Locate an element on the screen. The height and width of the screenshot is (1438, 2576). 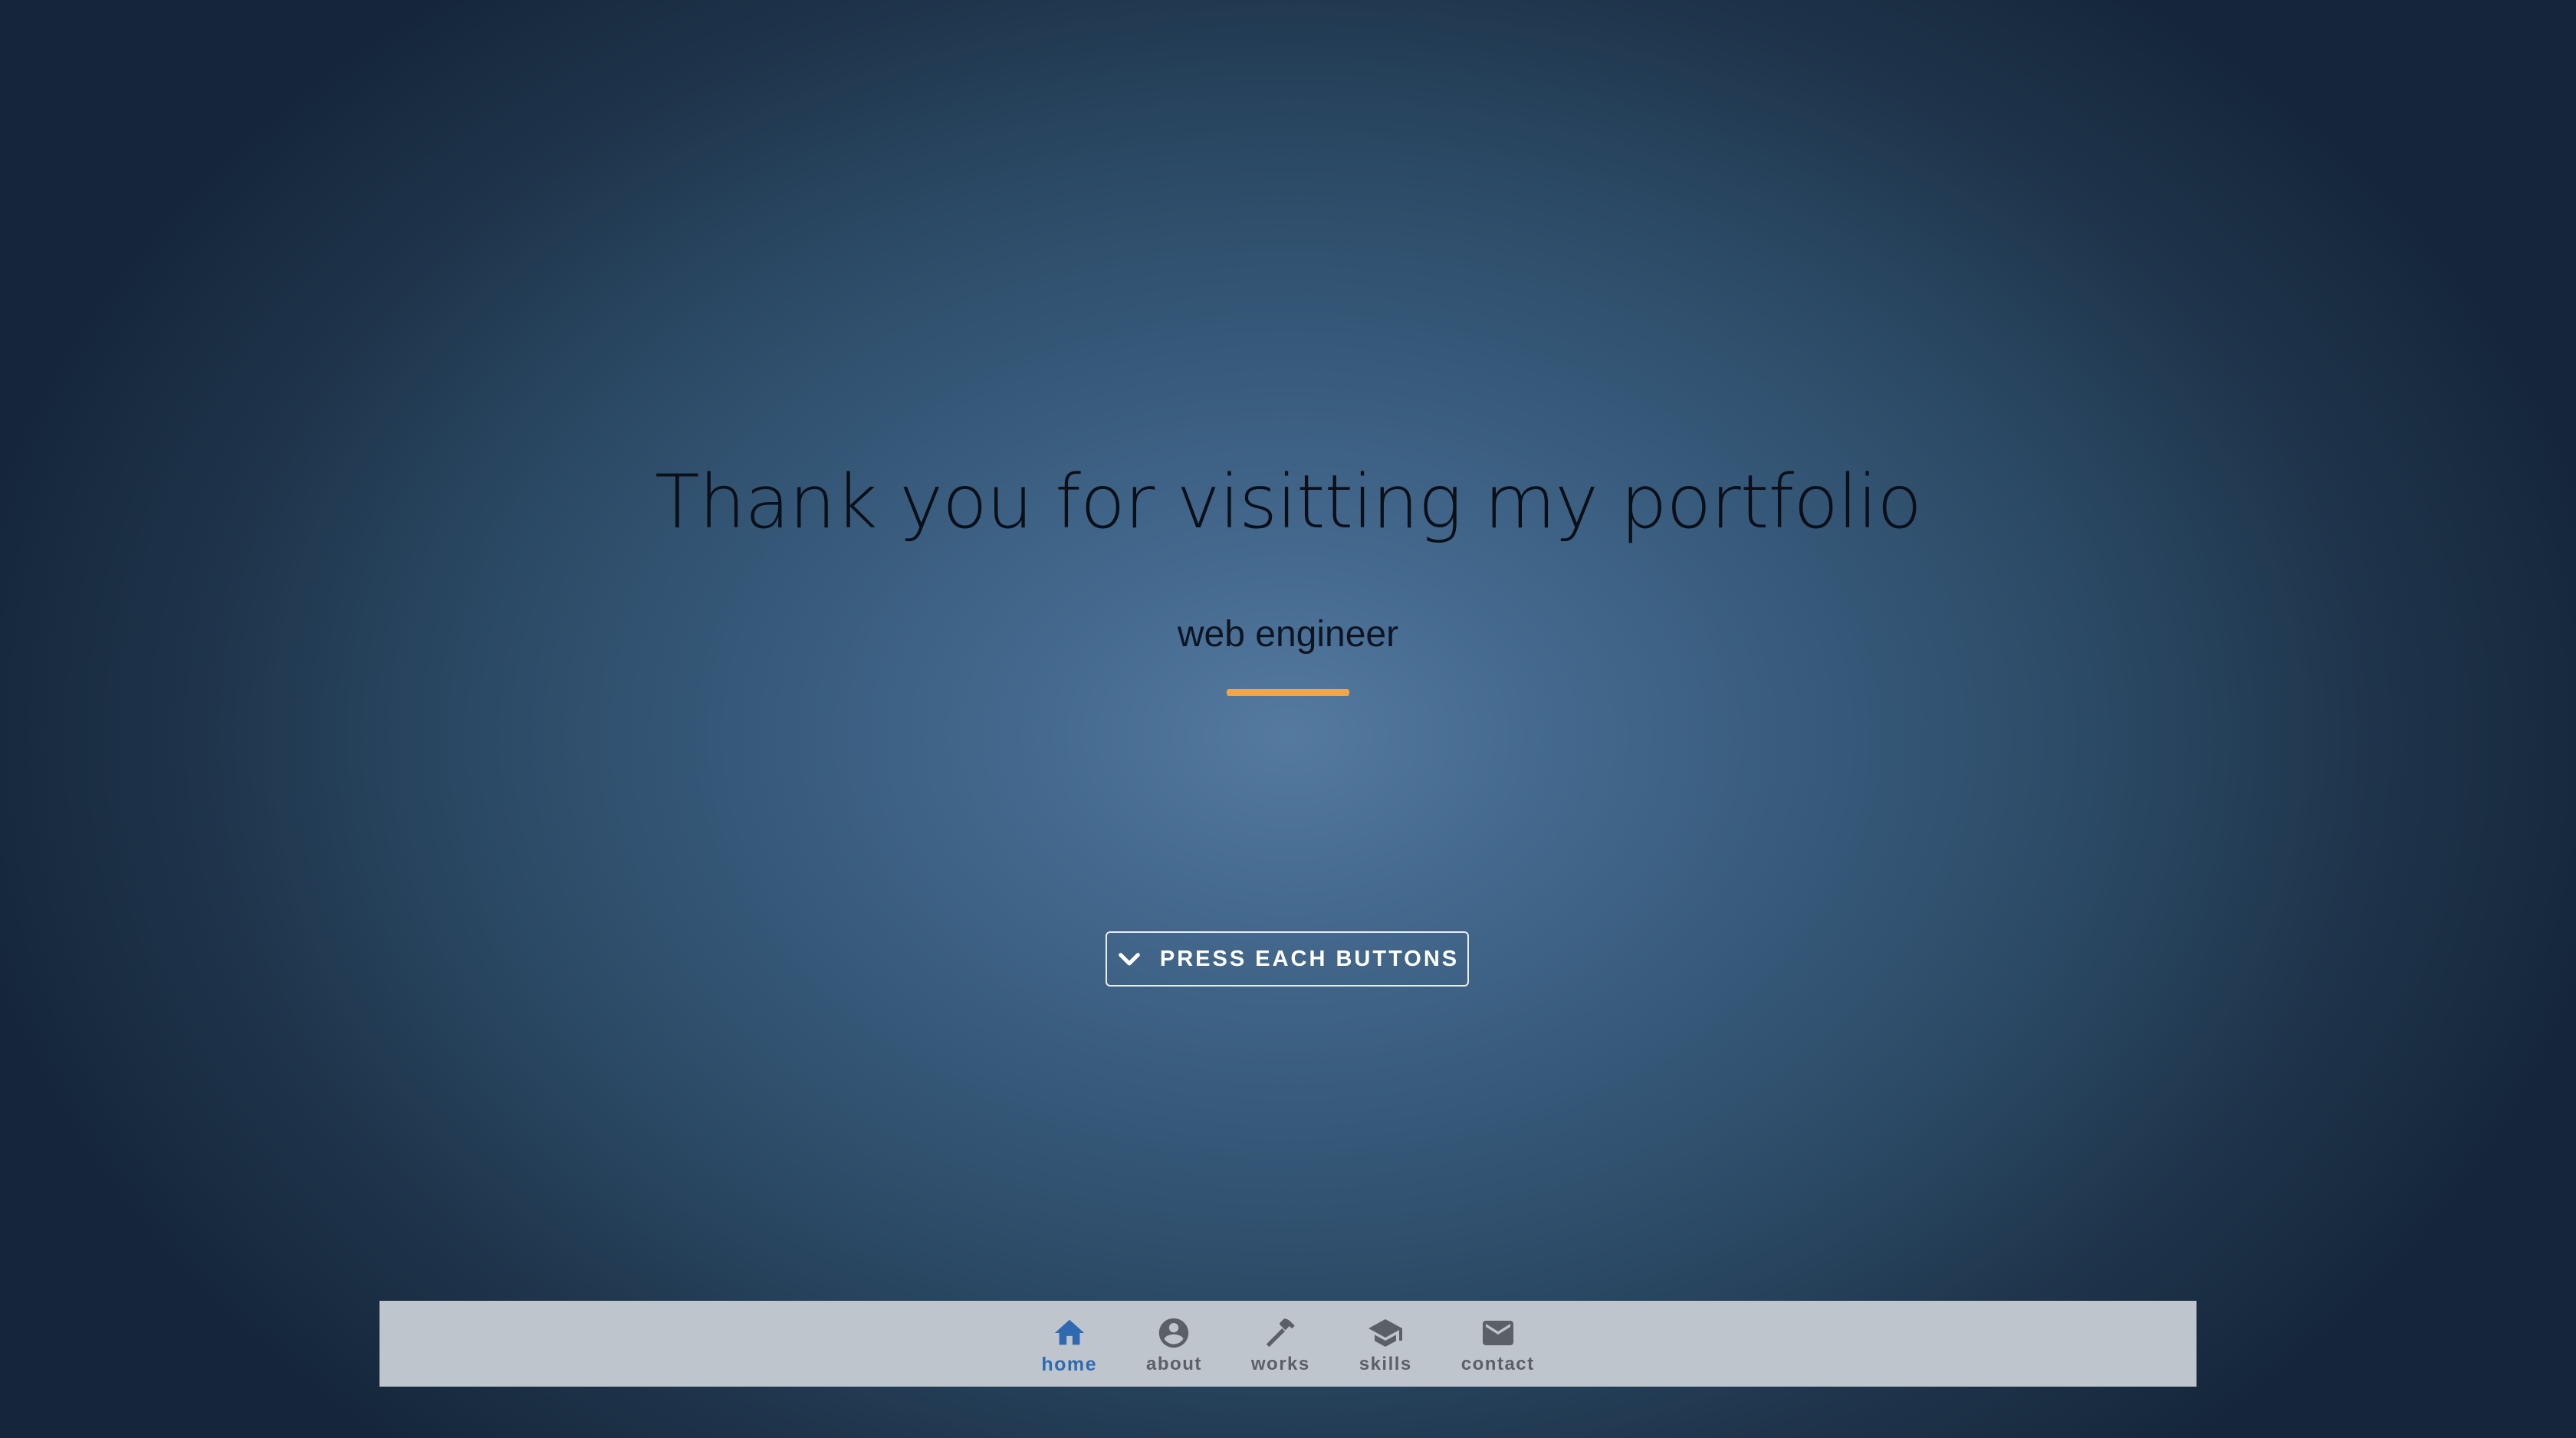
mail-icon is located at coordinates (1498, 1333).